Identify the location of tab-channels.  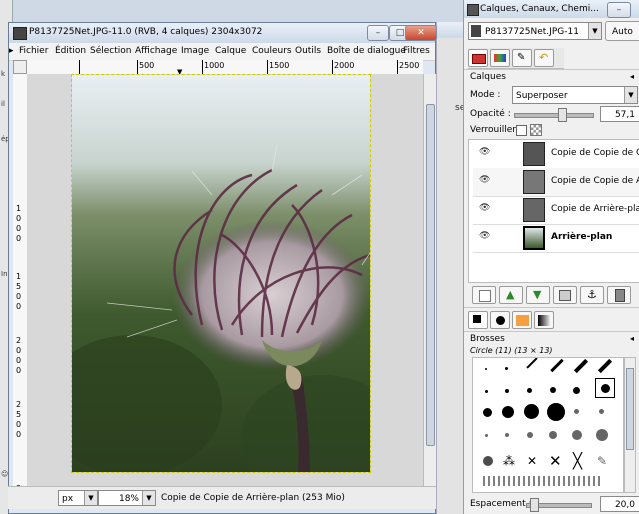
(500, 58).